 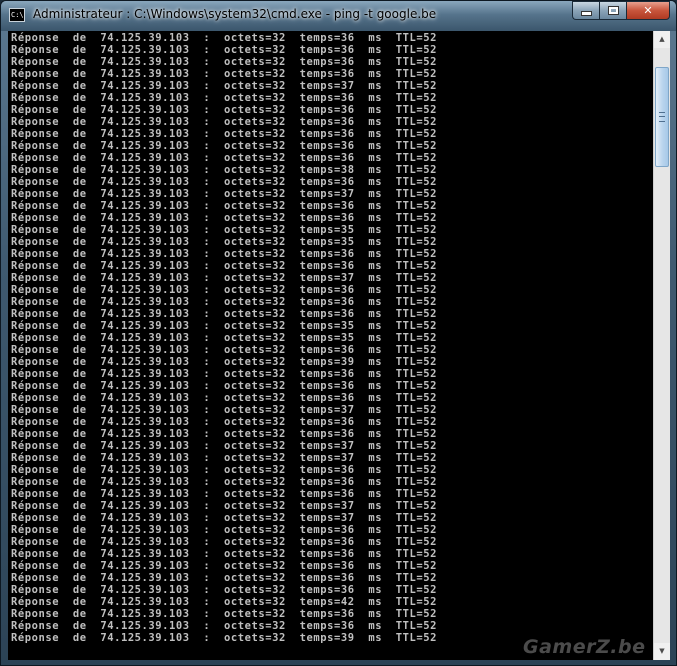 I want to click on caption-buttons: ✕, so click(x=621, y=10).